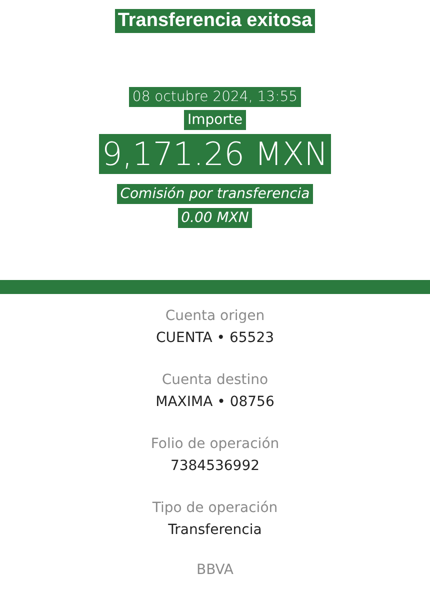 The image size is (430, 597). Describe the element at coordinates (215, 508) in the screenshot. I see `detail-label: Tipo de operación` at that location.